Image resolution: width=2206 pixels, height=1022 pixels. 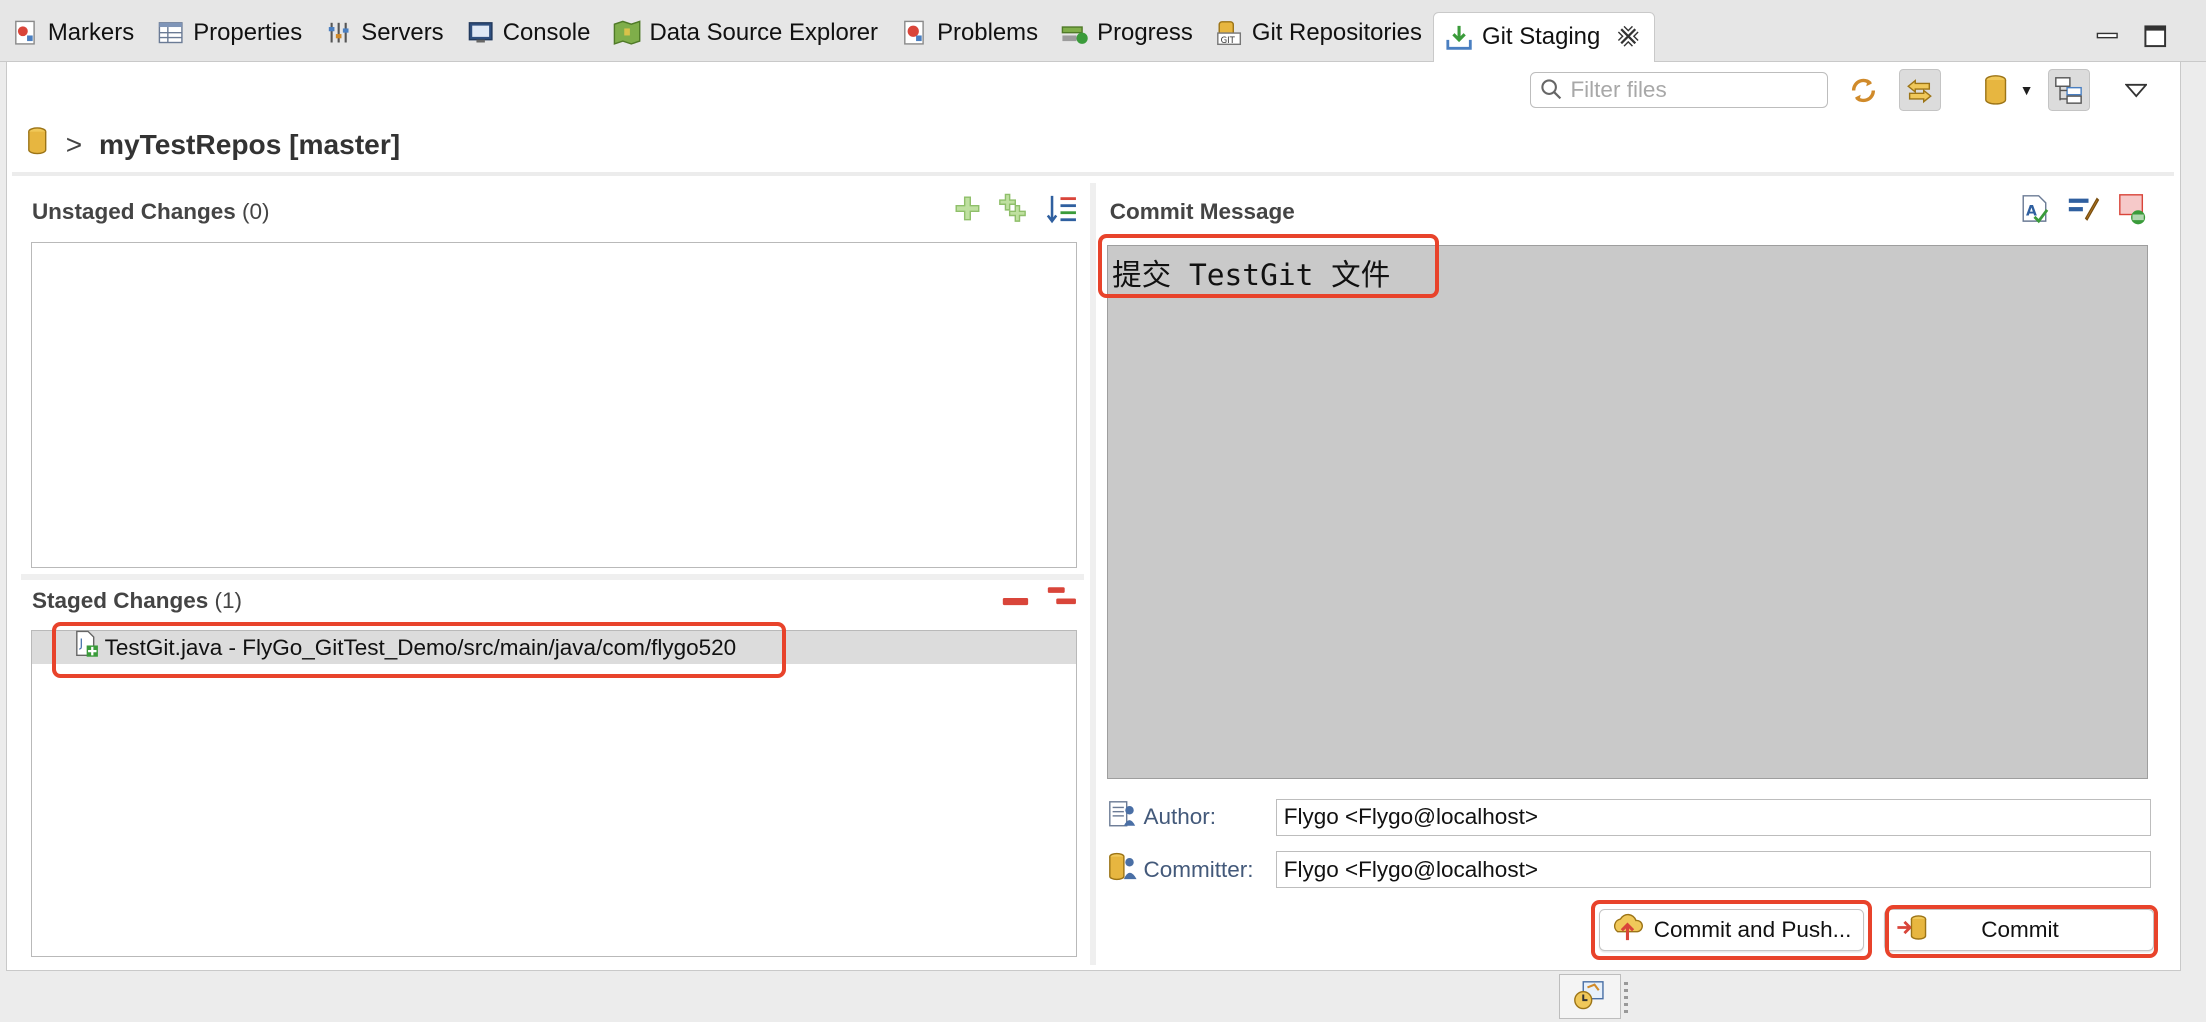 I want to click on tab-properties: Properties, so click(x=229, y=33).